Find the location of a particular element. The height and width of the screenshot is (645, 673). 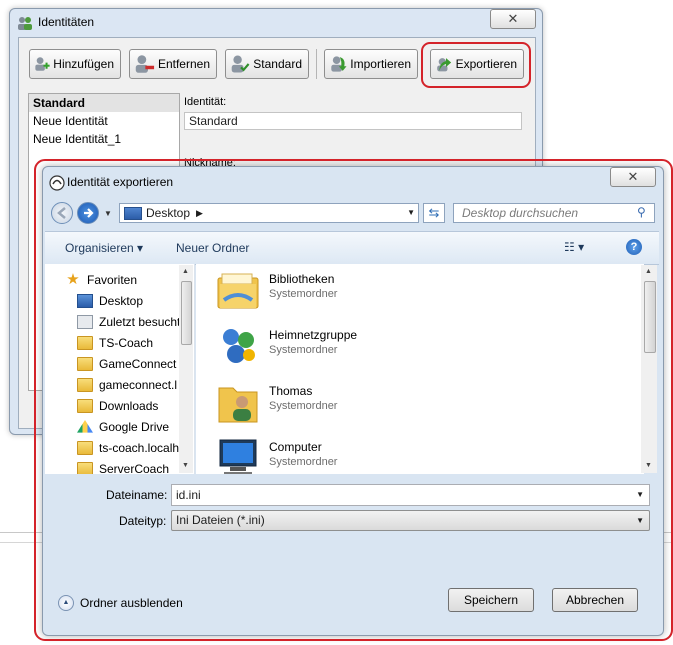

identities-title: Identitäten is located at coordinates (66, 22).